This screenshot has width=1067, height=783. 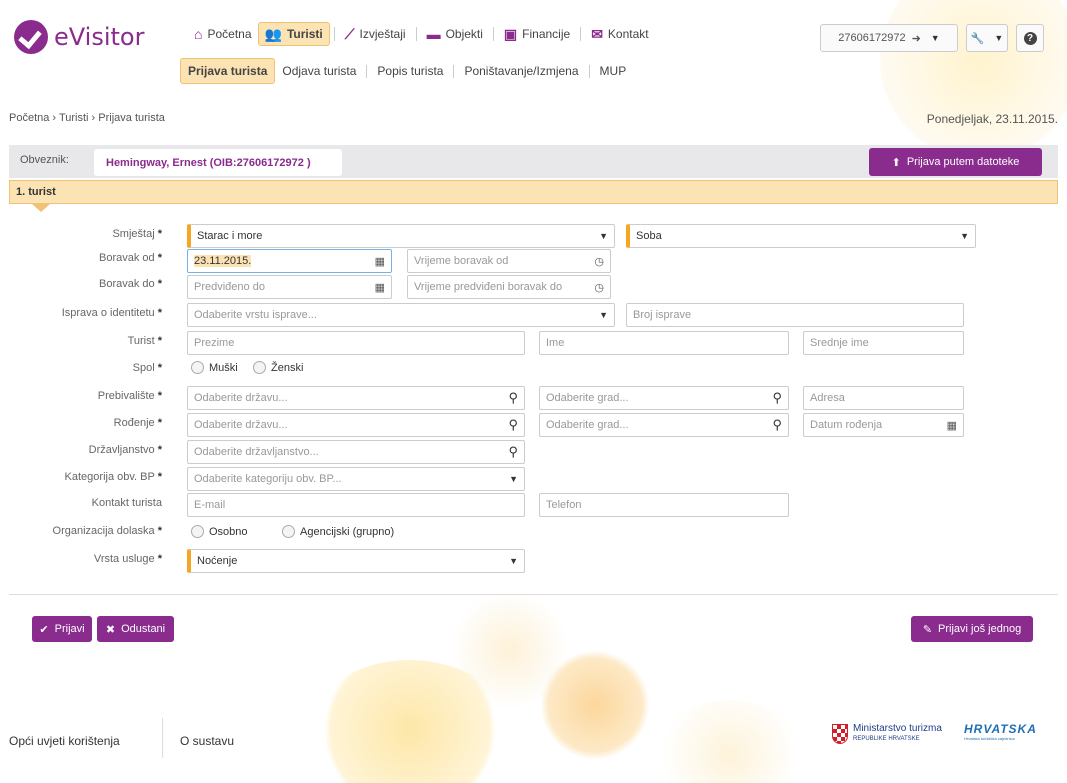 I want to click on boravak-od-time-input: Vrijeme boravak od ◷, so click(x=509, y=261).